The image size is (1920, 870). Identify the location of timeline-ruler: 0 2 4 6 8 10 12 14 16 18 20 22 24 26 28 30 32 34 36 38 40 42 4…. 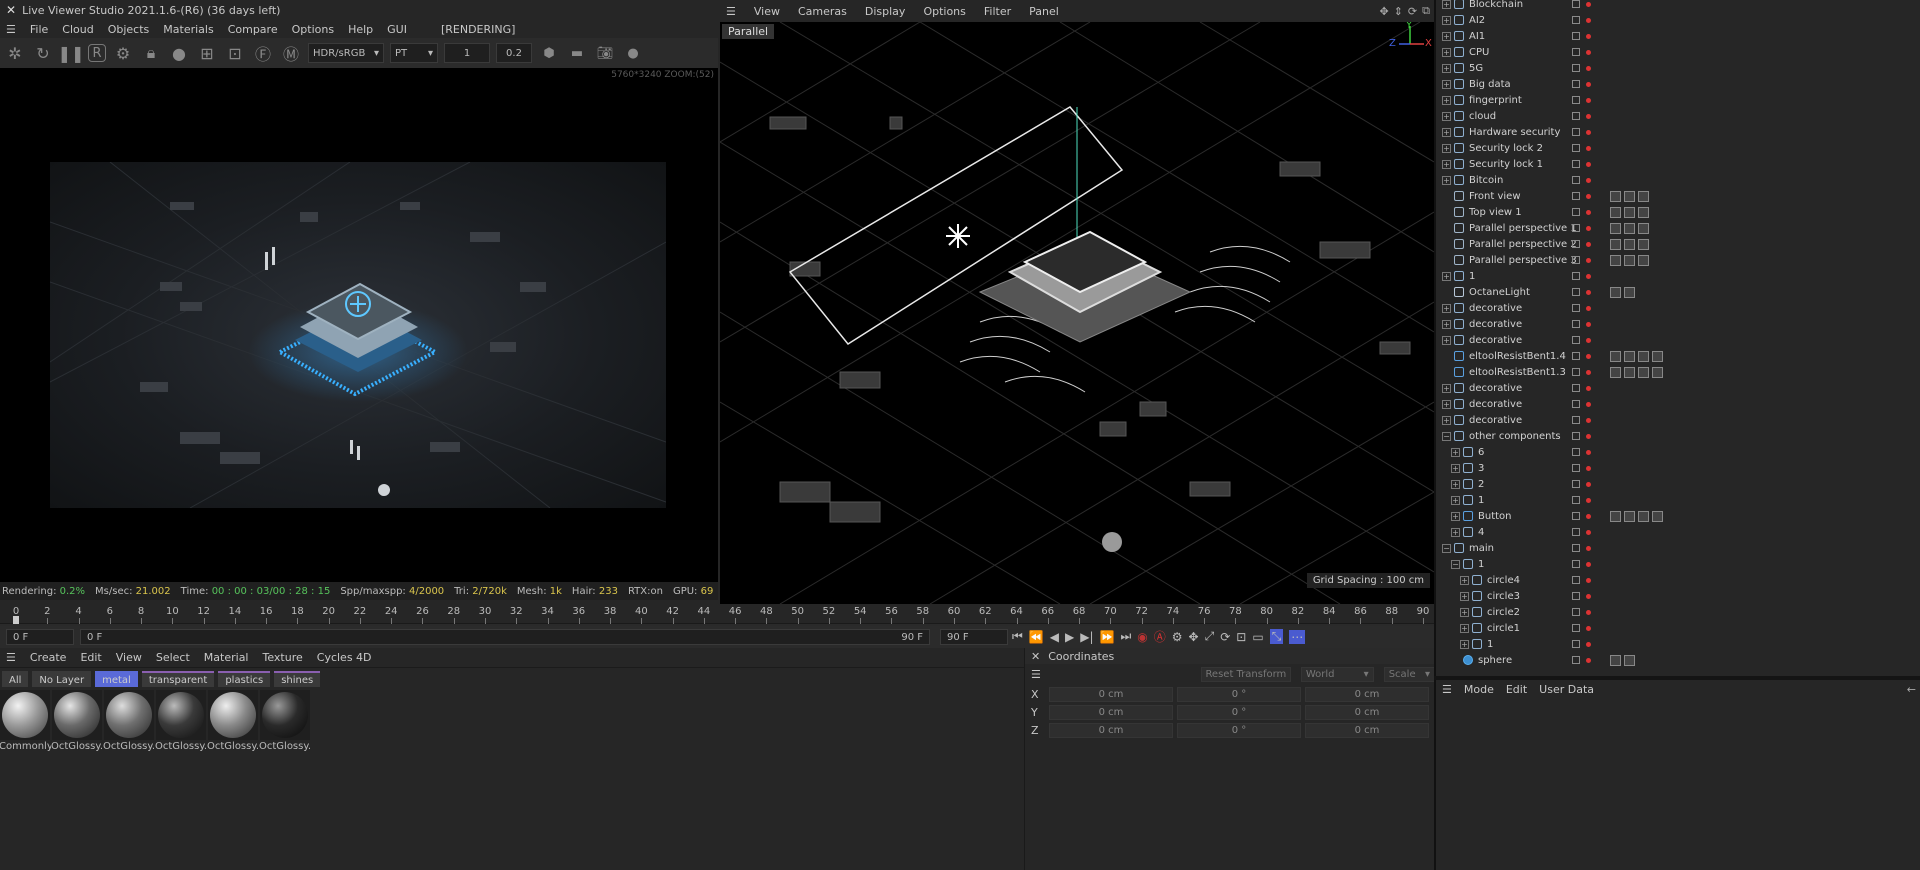
(717, 614).